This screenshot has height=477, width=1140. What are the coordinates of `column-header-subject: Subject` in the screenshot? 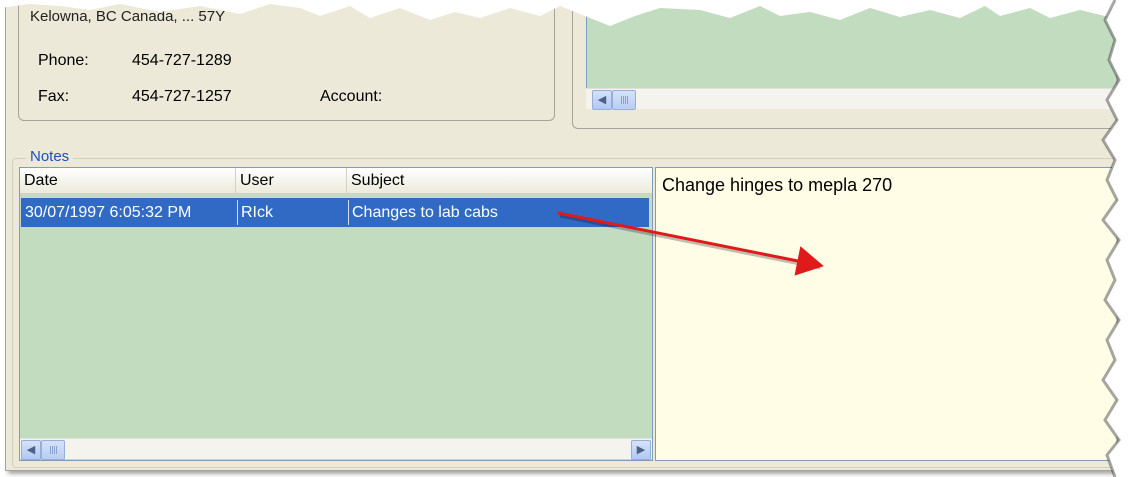 It's located at (499, 180).